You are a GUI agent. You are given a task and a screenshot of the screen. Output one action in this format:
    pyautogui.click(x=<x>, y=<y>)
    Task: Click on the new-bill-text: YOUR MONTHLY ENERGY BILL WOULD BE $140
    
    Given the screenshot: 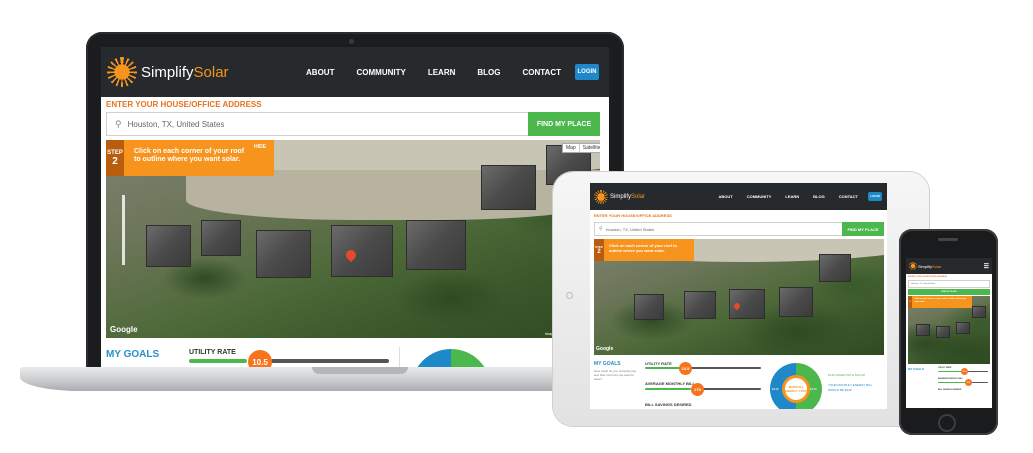 What is the action you would take?
    pyautogui.click(x=850, y=387)
    